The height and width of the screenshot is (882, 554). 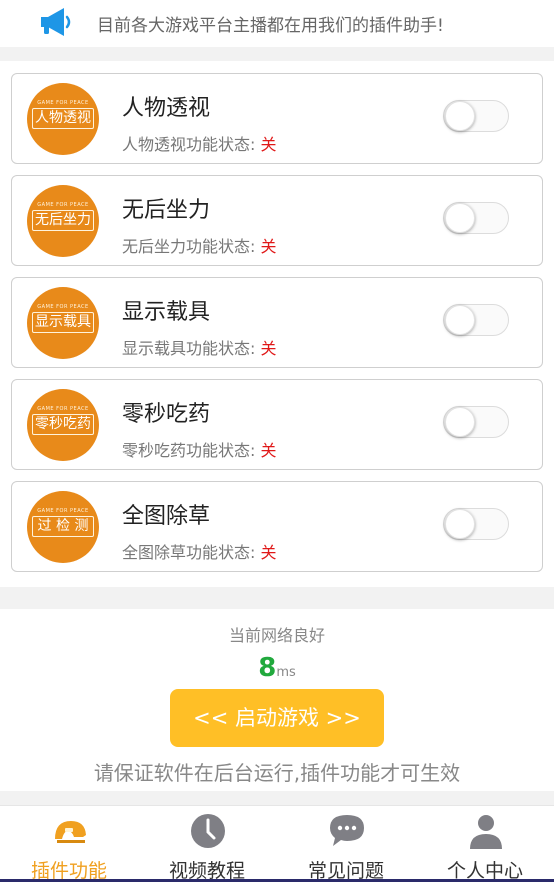 I want to click on status-label: 人物透视功能状态:, so click(x=189, y=144).